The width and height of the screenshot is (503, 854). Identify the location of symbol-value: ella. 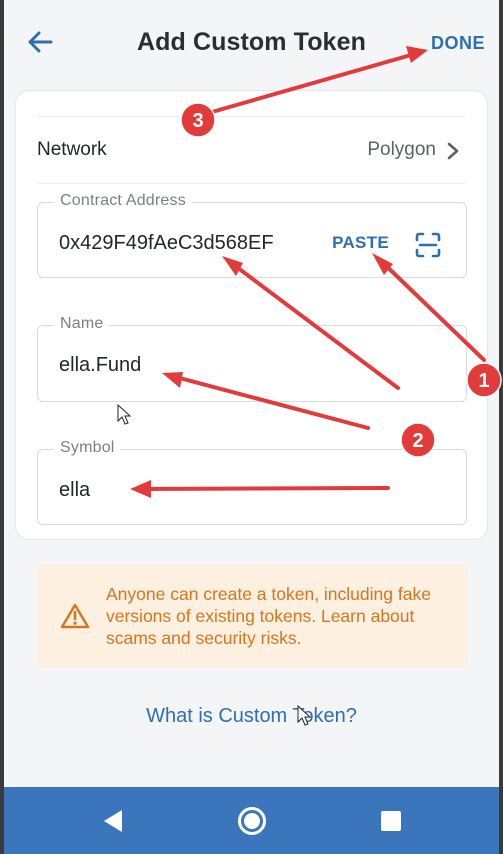
(74, 490).